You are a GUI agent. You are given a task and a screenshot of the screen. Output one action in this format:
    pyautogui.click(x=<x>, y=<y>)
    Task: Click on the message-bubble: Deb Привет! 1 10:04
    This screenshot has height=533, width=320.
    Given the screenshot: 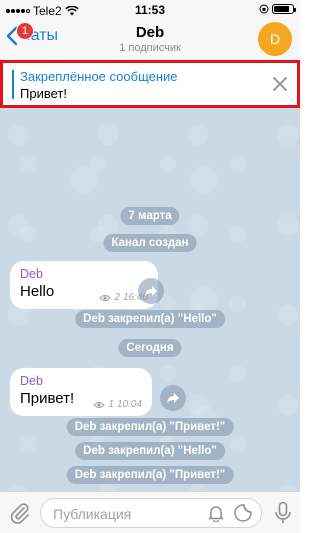 What is the action you would take?
    pyautogui.click(x=81, y=392)
    